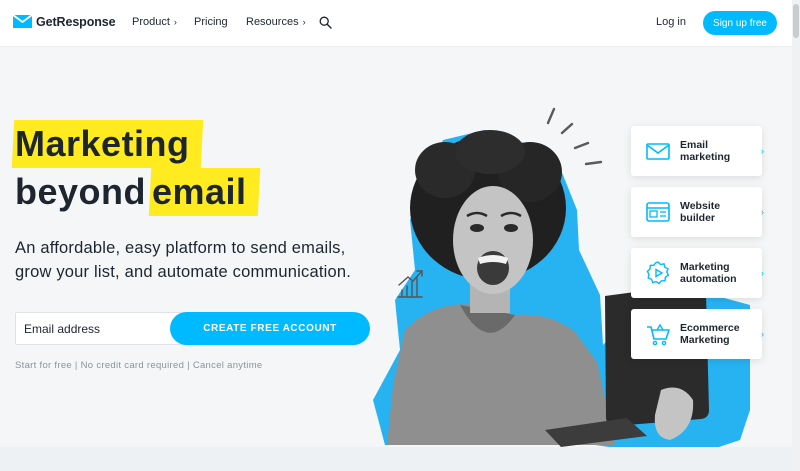  I want to click on nav-product-label: Product, so click(151, 22).